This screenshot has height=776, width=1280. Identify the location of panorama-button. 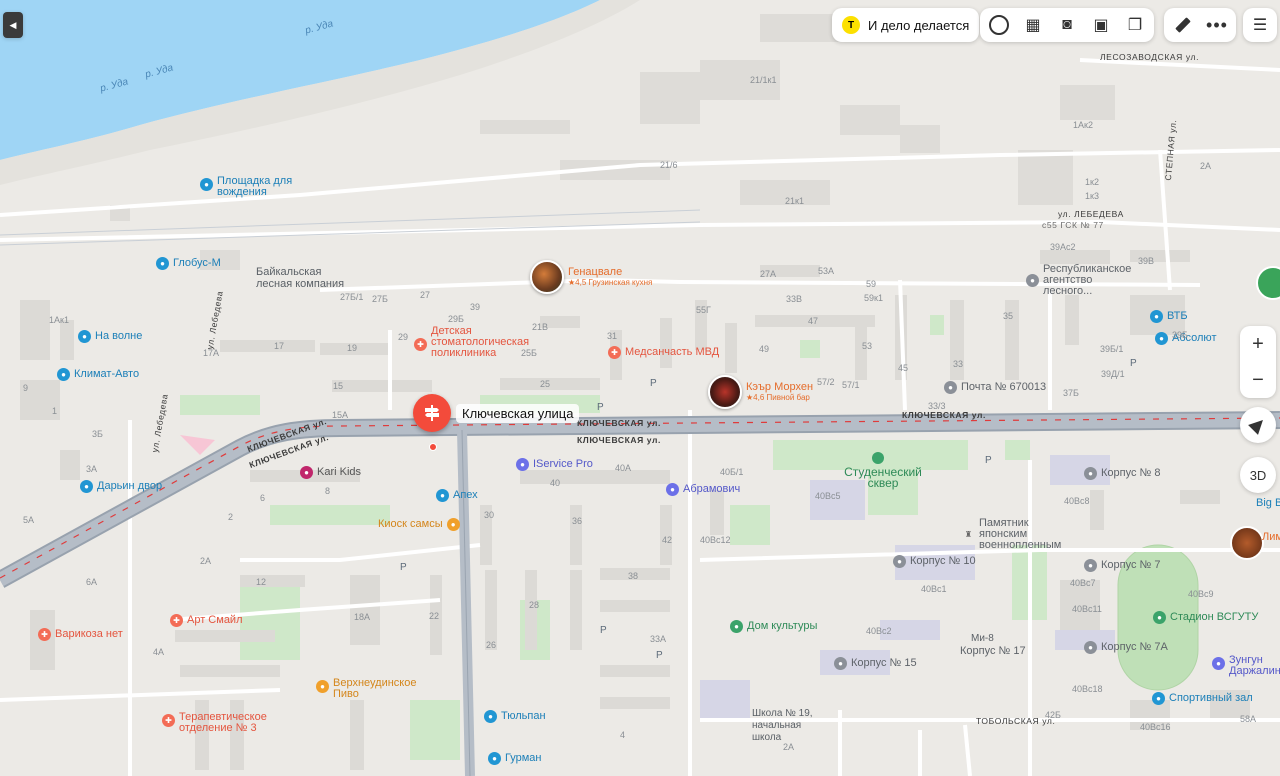
(999, 25).